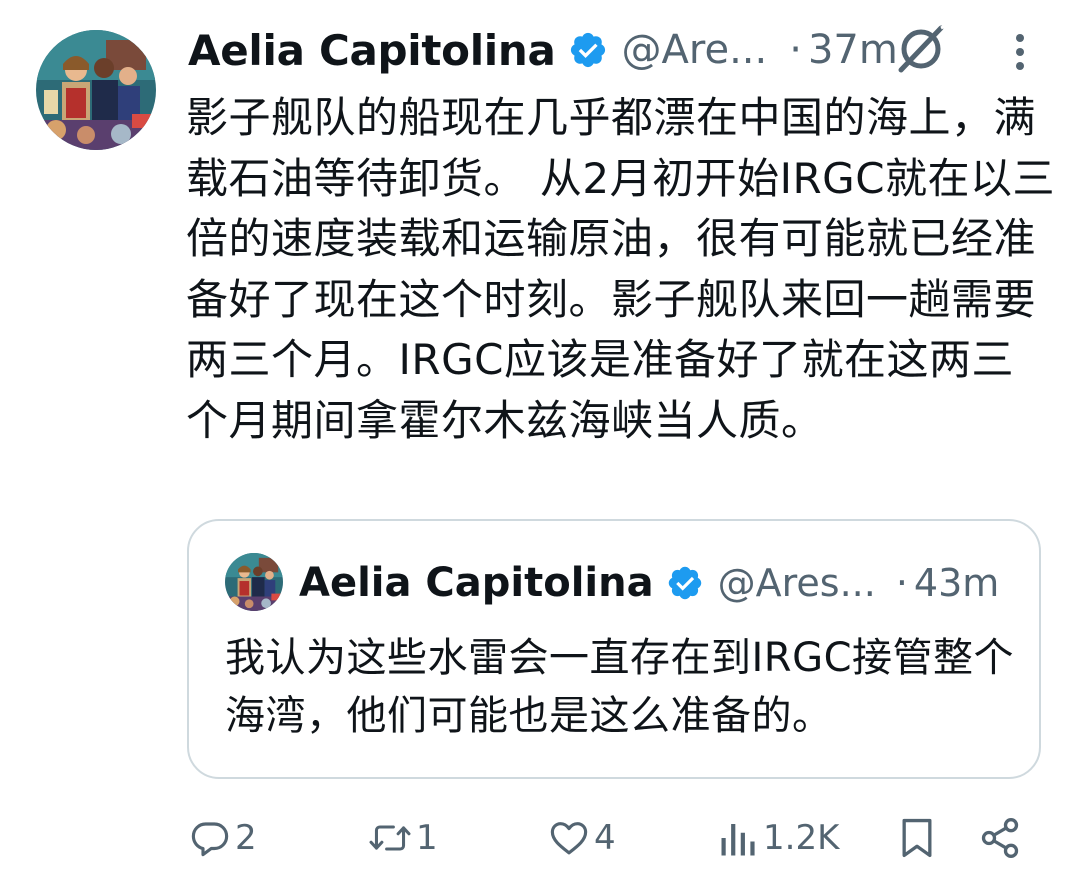 The image size is (1080, 885). What do you see at coordinates (372, 50) in the screenshot?
I see `author-name: Aelia Capitolina` at bounding box center [372, 50].